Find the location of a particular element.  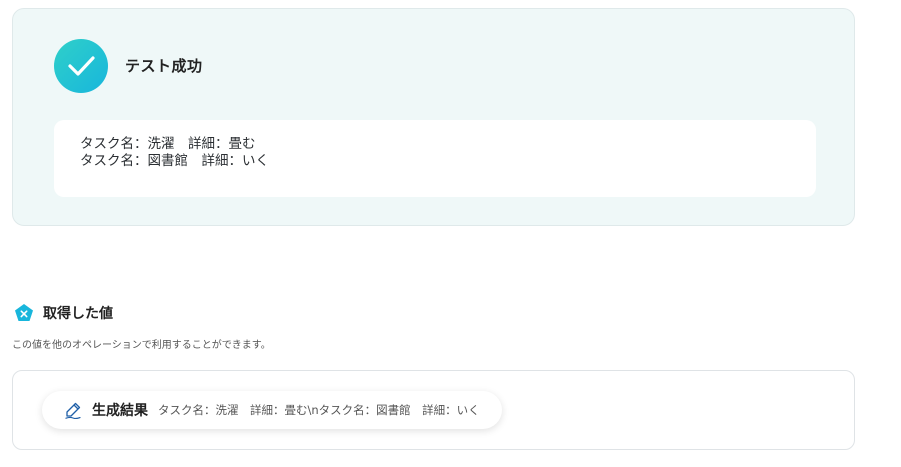

pentagon-x-icon is located at coordinates (24, 313).